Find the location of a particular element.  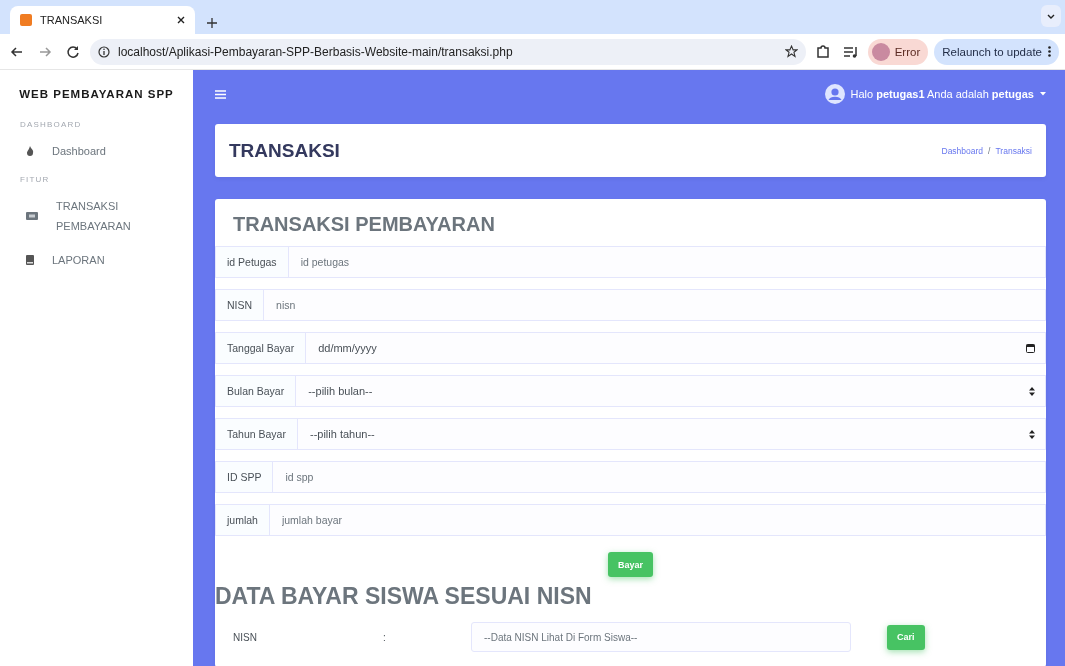

section-heading: FITUR is located at coordinates (35, 179).